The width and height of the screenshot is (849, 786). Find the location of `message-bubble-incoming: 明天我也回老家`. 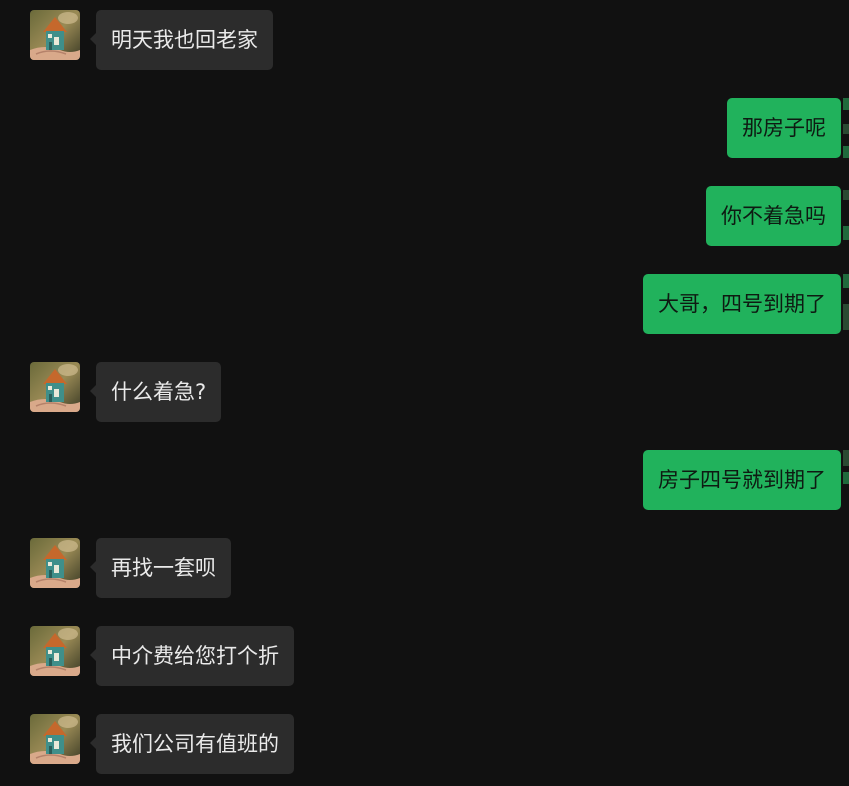

message-bubble-incoming: 明天我也回老家 is located at coordinates (181, 40).